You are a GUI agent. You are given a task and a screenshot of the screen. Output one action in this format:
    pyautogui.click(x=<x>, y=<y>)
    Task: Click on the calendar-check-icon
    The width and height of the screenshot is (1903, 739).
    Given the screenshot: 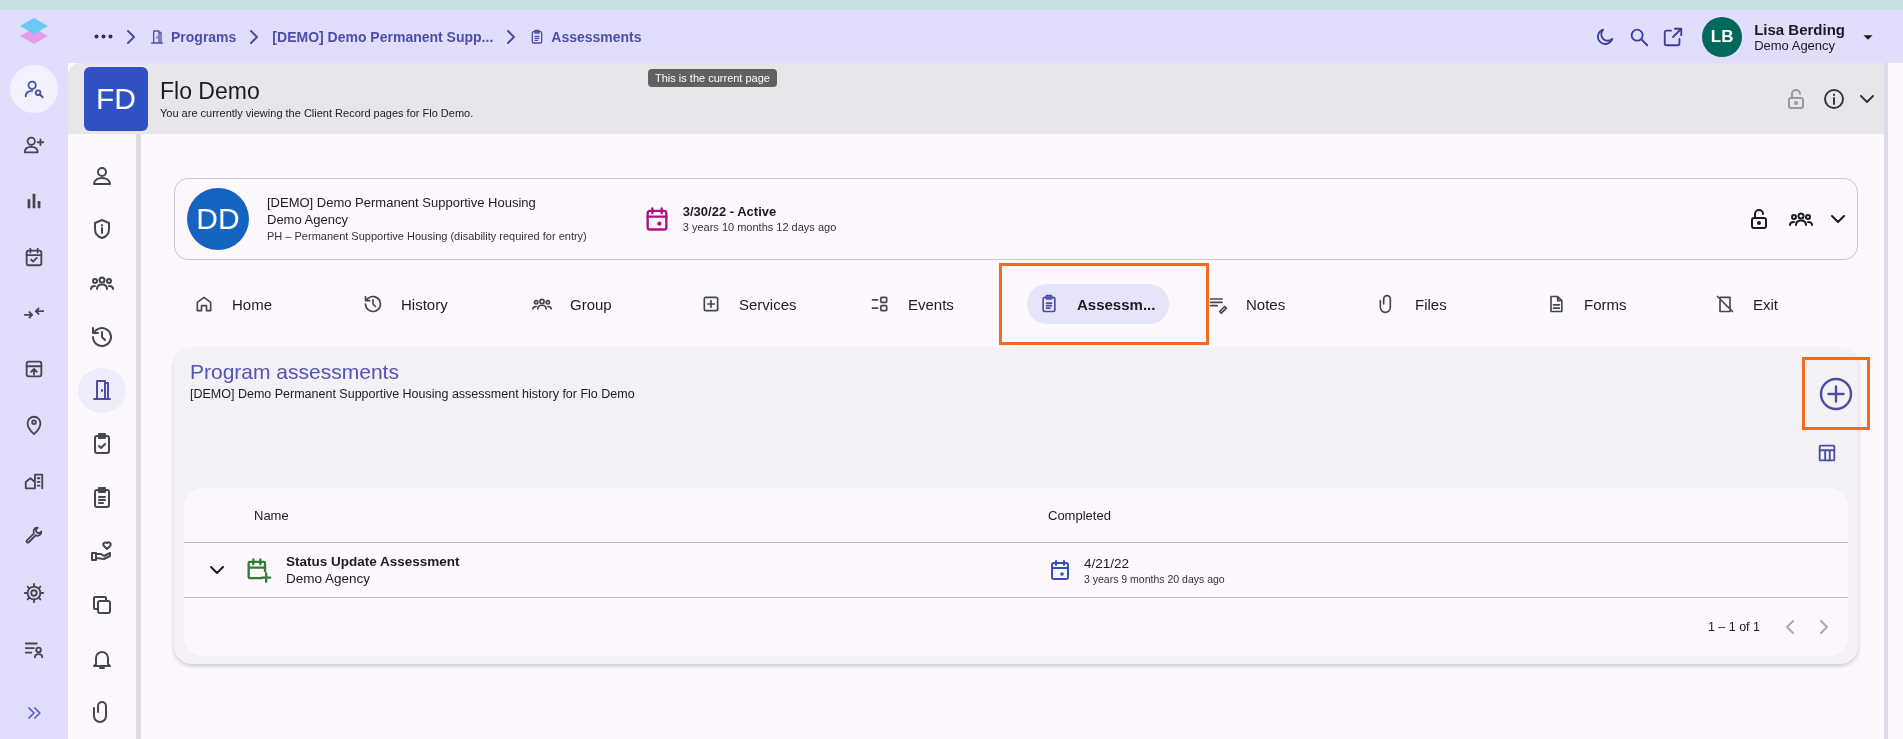 What is the action you would take?
    pyautogui.click(x=34, y=257)
    